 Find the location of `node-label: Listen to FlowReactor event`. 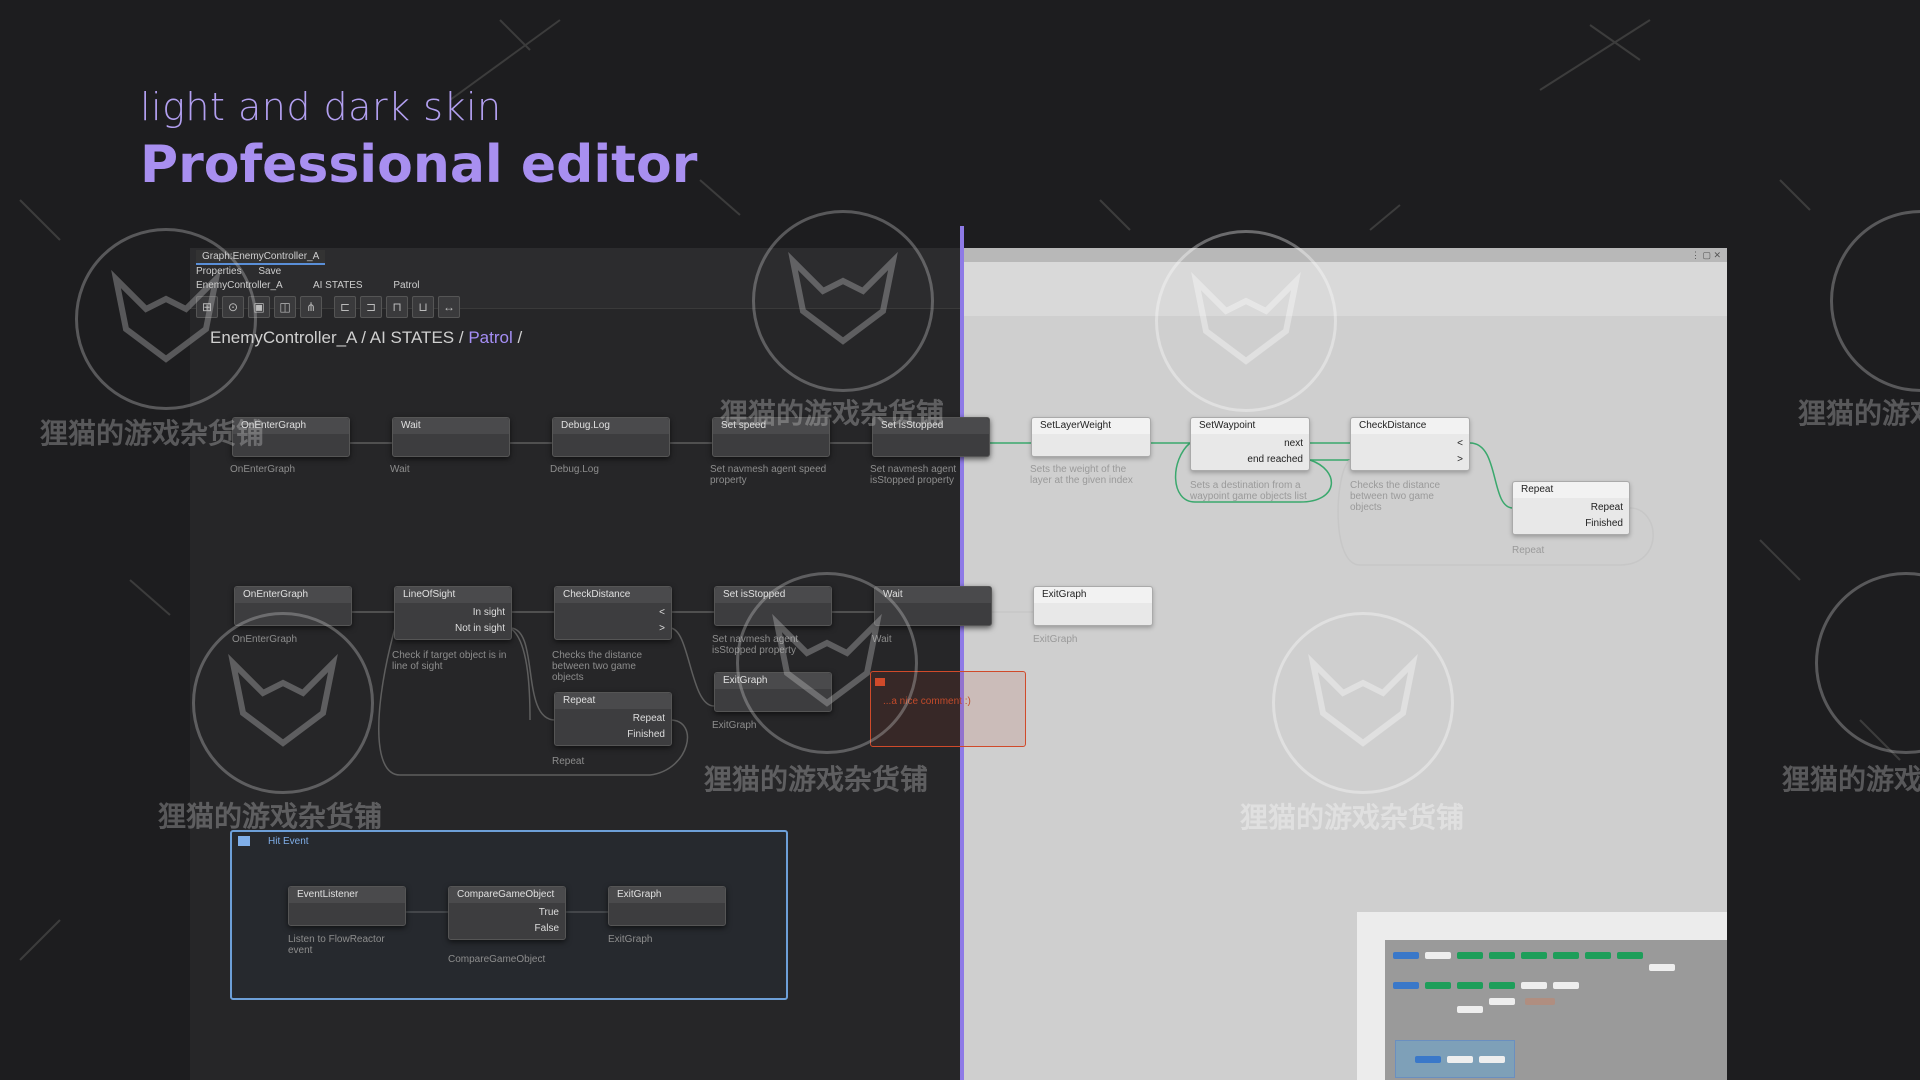

node-label: Listen to FlowReactor event is located at coordinates (336, 945).